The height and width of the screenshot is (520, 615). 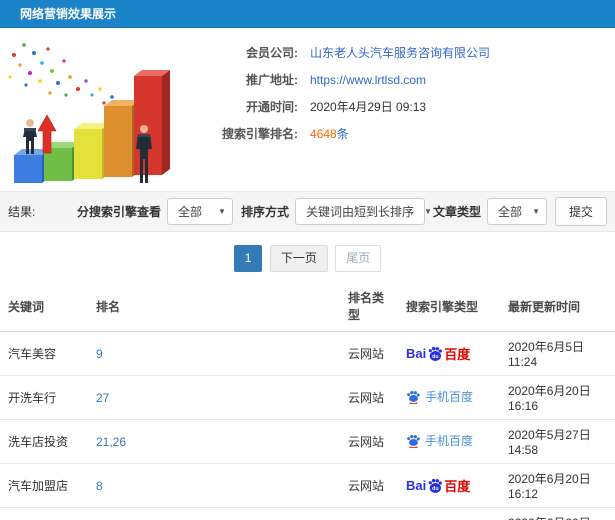 What do you see at coordinates (368, 80) in the screenshot?
I see `promo-url-link: https://www.lrtlsd.com` at bounding box center [368, 80].